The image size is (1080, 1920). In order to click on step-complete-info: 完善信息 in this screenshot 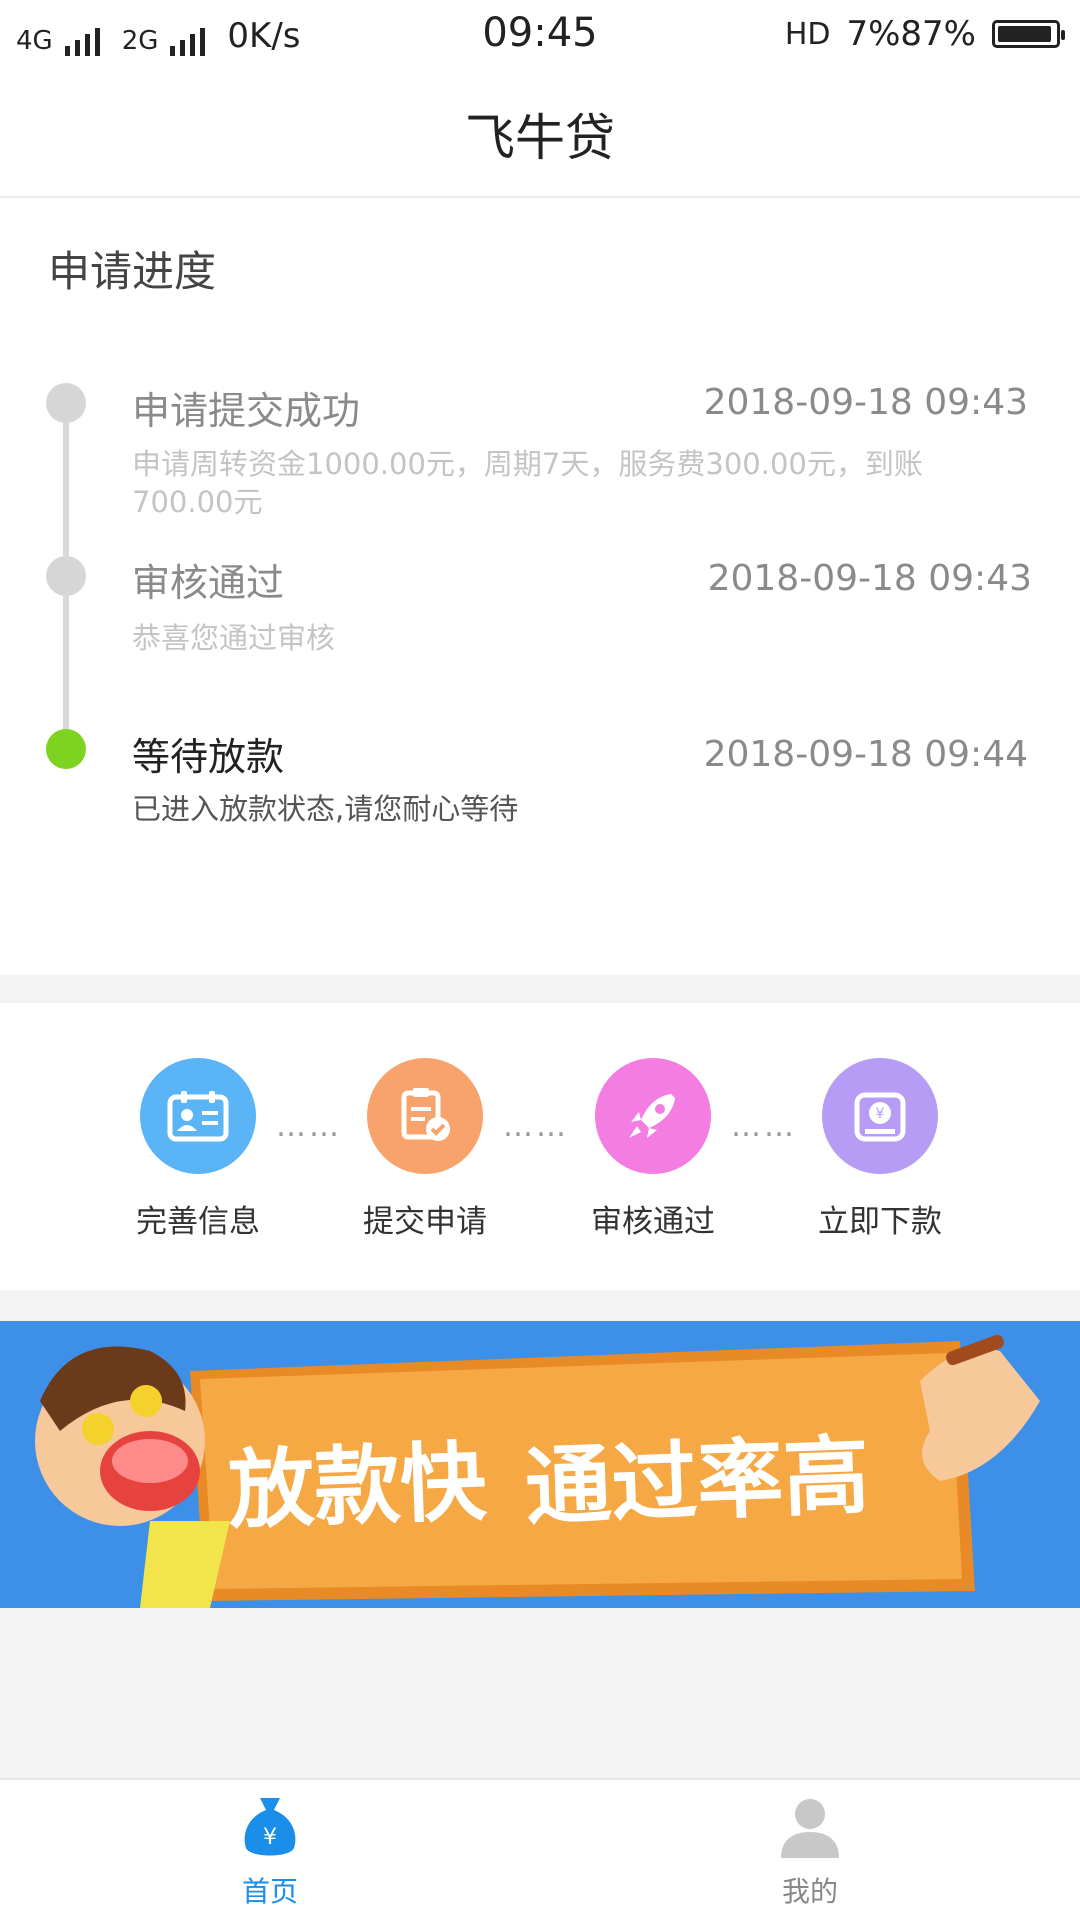, I will do `click(198, 1149)`.